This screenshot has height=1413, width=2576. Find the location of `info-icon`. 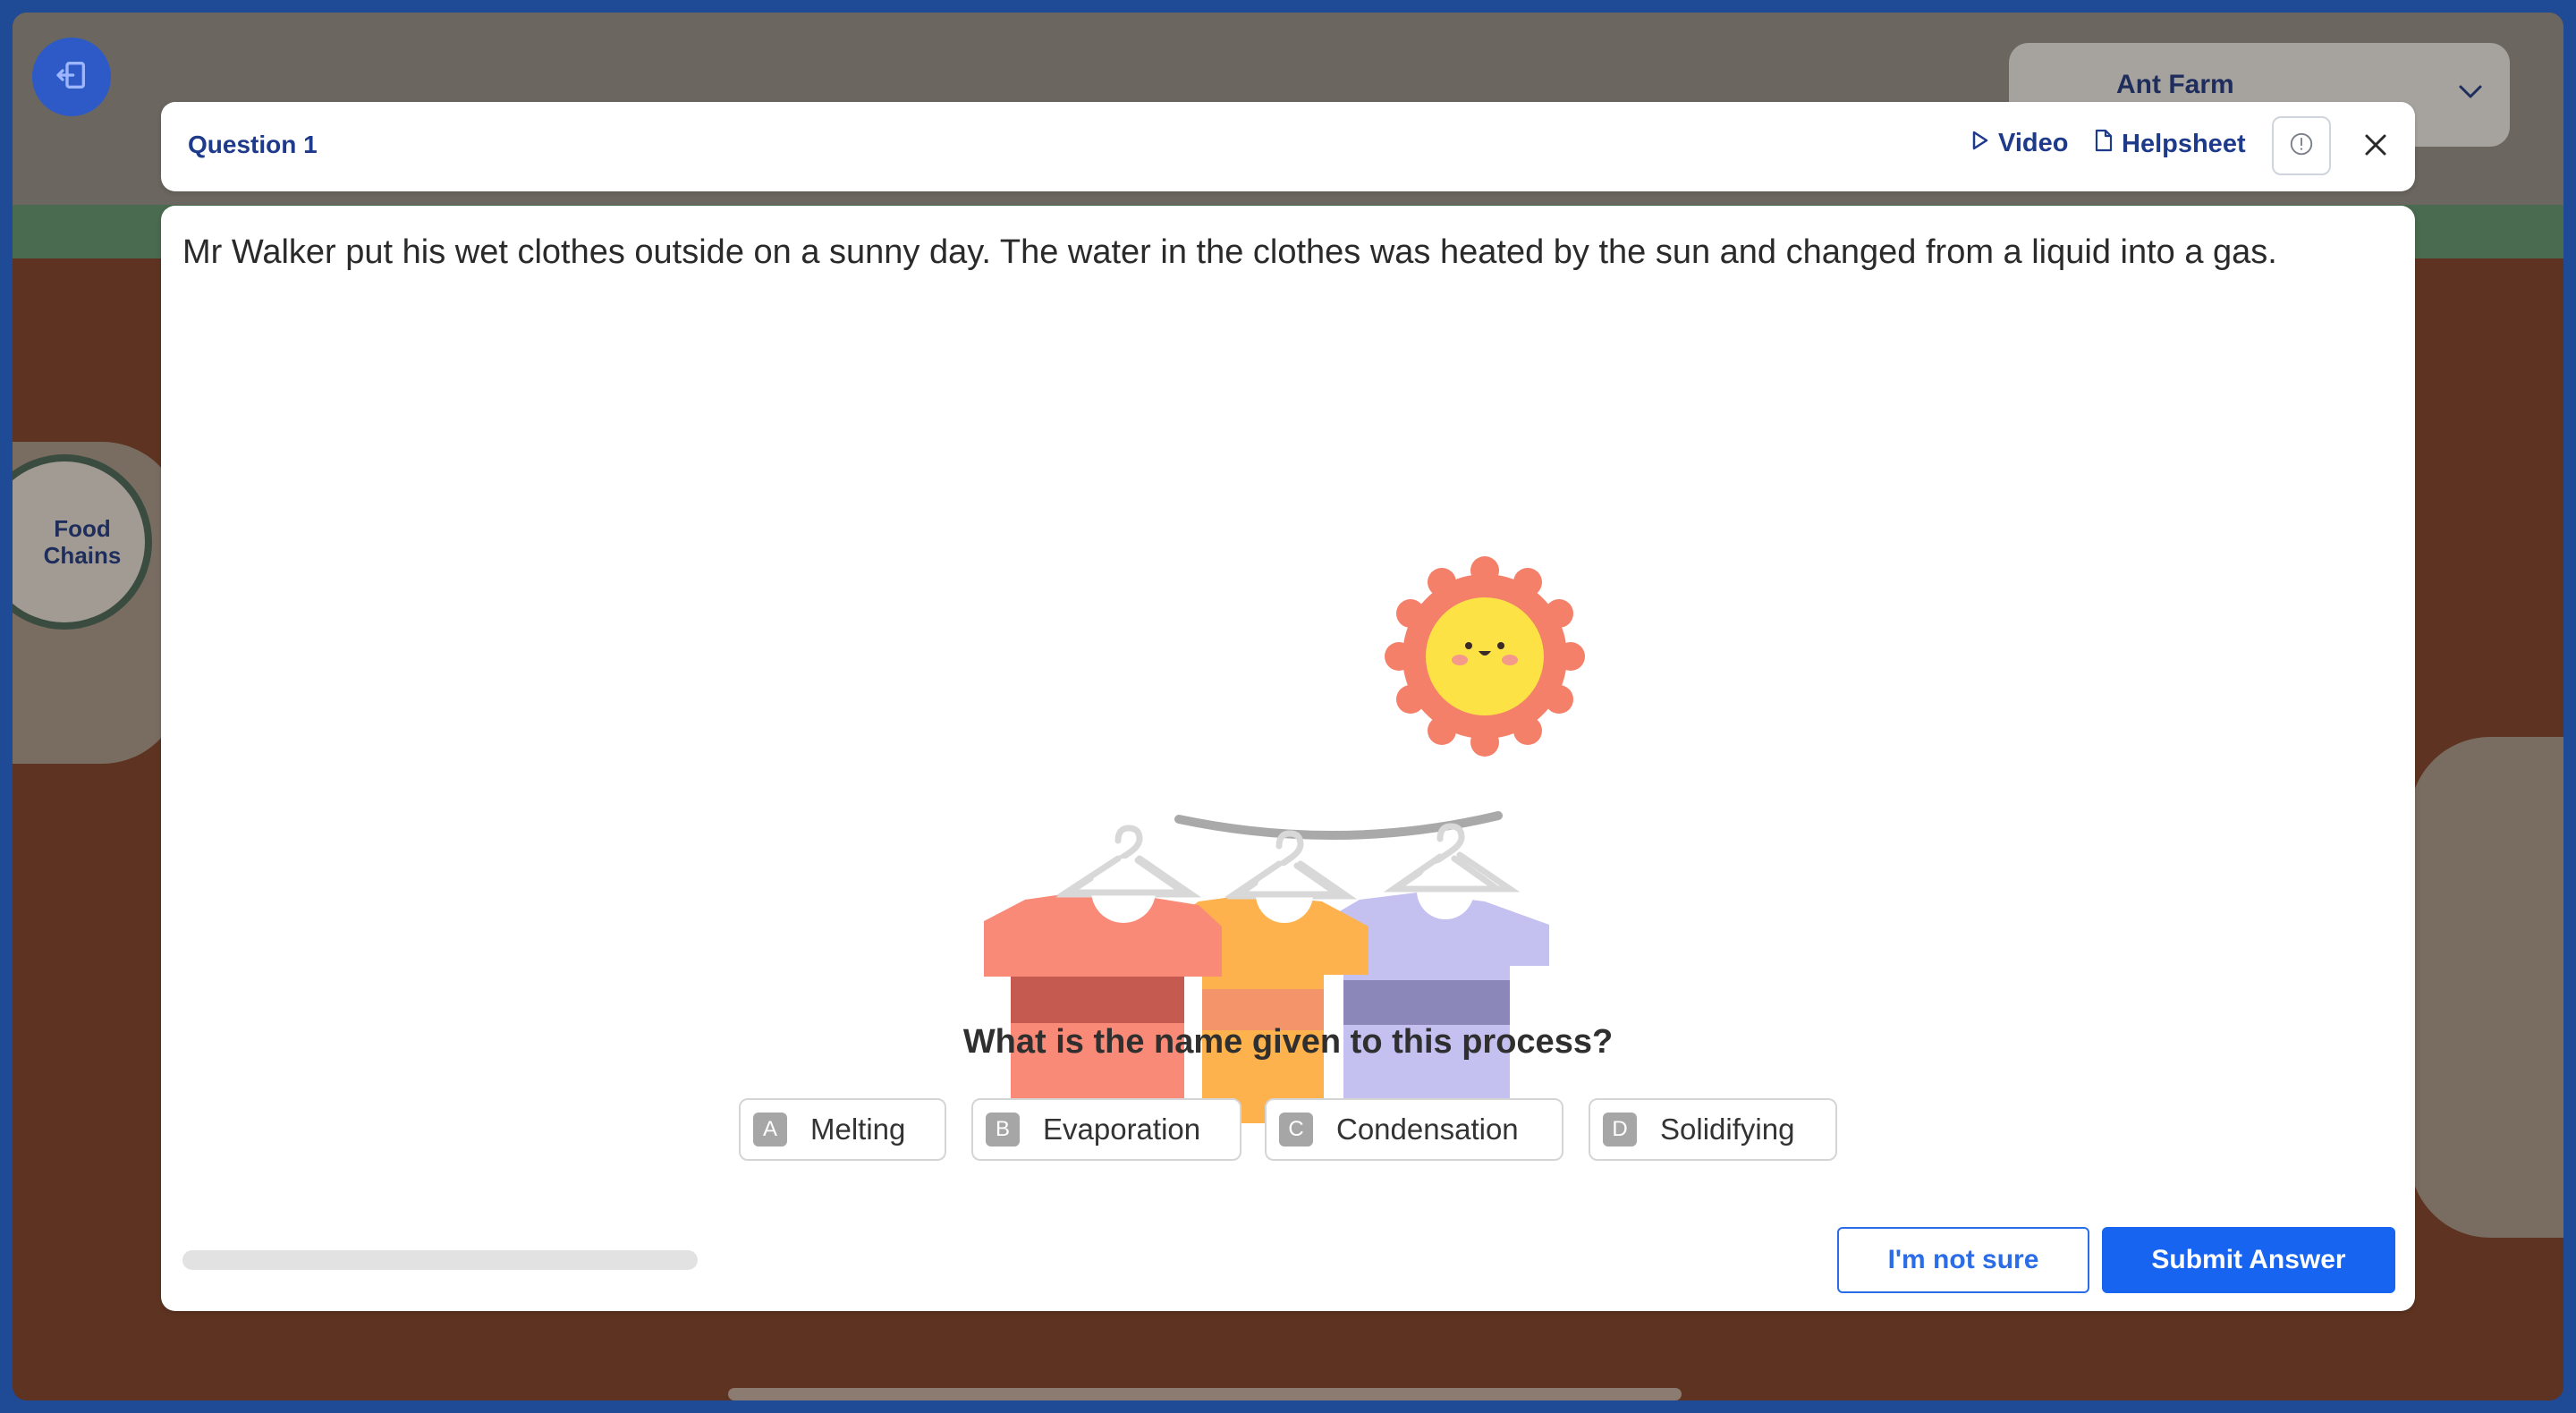

info-icon is located at coordinates (2301, 146).